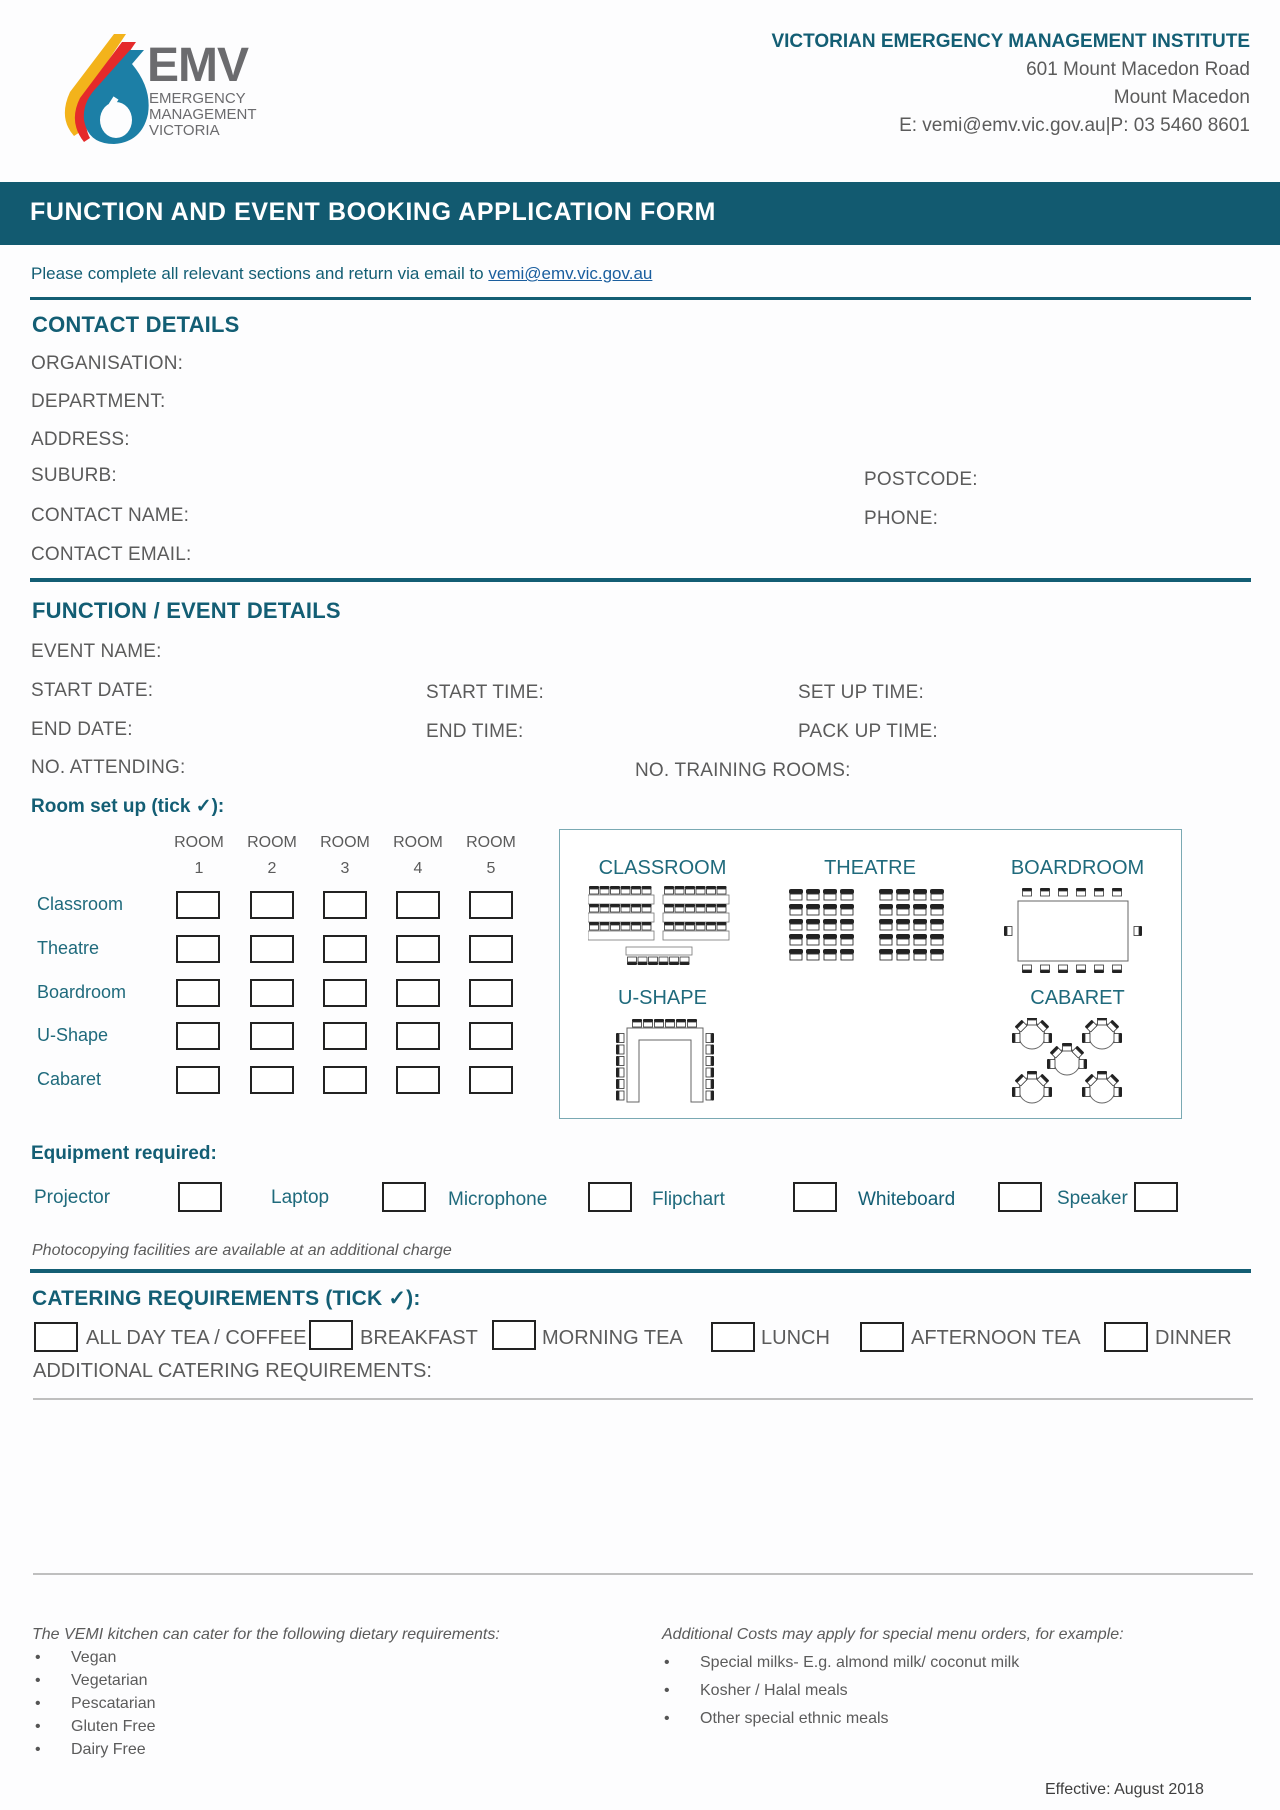 The image size is (1280, 1810). What do you see at coordinates (96, 651) in the screenshot?
I see `event-name-label: EVENT NAME:` at bounding box center [96, 651].